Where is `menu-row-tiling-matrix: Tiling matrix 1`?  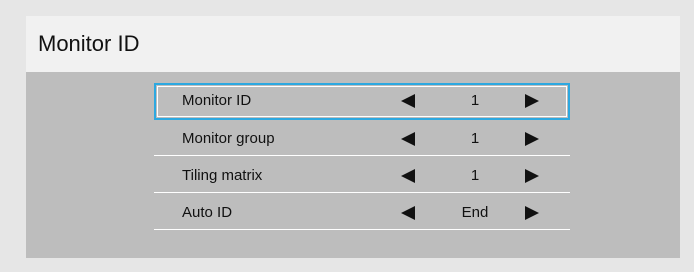 menu-row-tiling-matrix: Tiling matrix 1 is located at coordinates (362, 175).